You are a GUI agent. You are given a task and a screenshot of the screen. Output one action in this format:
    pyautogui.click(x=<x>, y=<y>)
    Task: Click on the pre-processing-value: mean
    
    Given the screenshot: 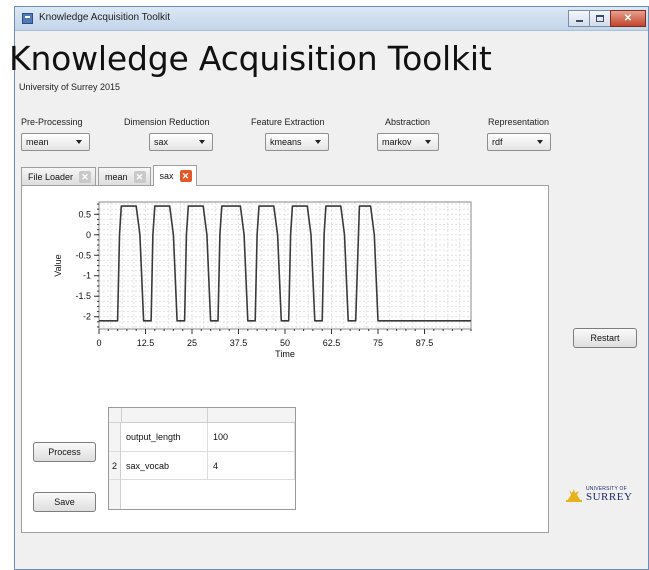 What is the action you would take?
    pyautogui.click(x=37, y=142)
    